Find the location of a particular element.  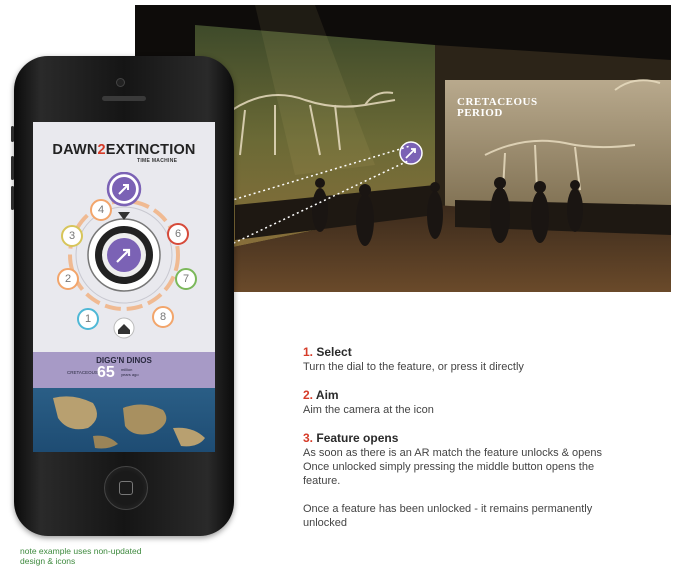

era-label: CRETACEOUS is located at coordinates (82, 372).